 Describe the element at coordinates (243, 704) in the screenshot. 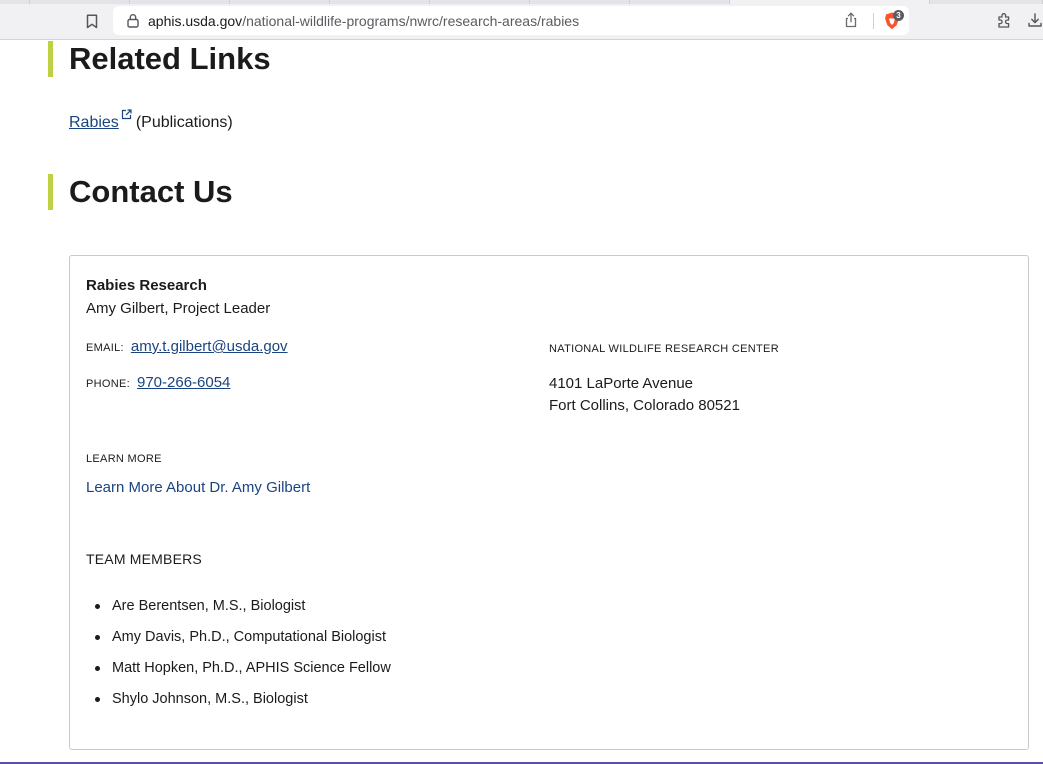

I see `team-member-item: Shylo Johnson, M.S., Biologist` at that location.